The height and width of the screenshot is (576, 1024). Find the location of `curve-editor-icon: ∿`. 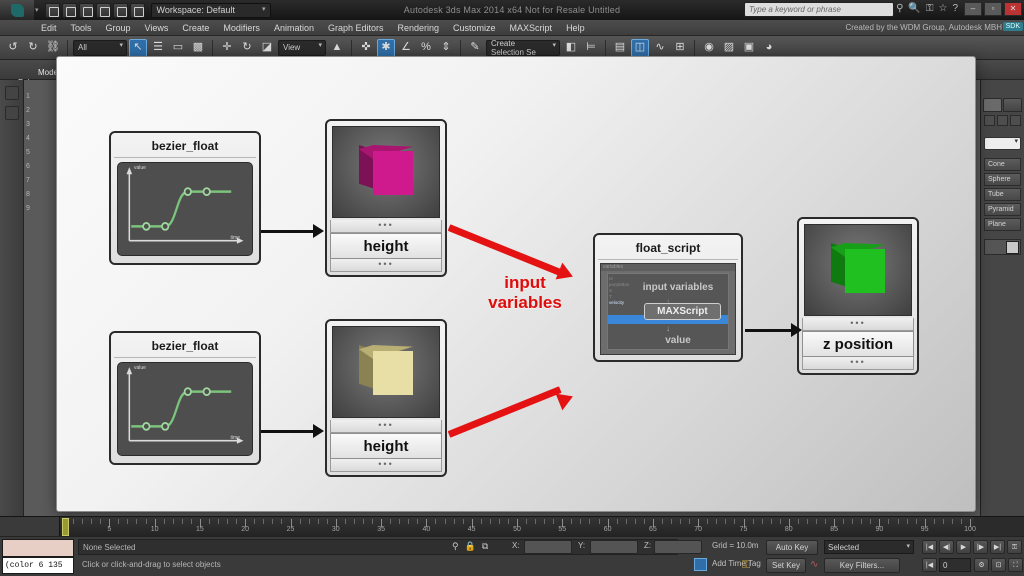

curve-editor-icon: ∿ is located at coordinates (660, 48).